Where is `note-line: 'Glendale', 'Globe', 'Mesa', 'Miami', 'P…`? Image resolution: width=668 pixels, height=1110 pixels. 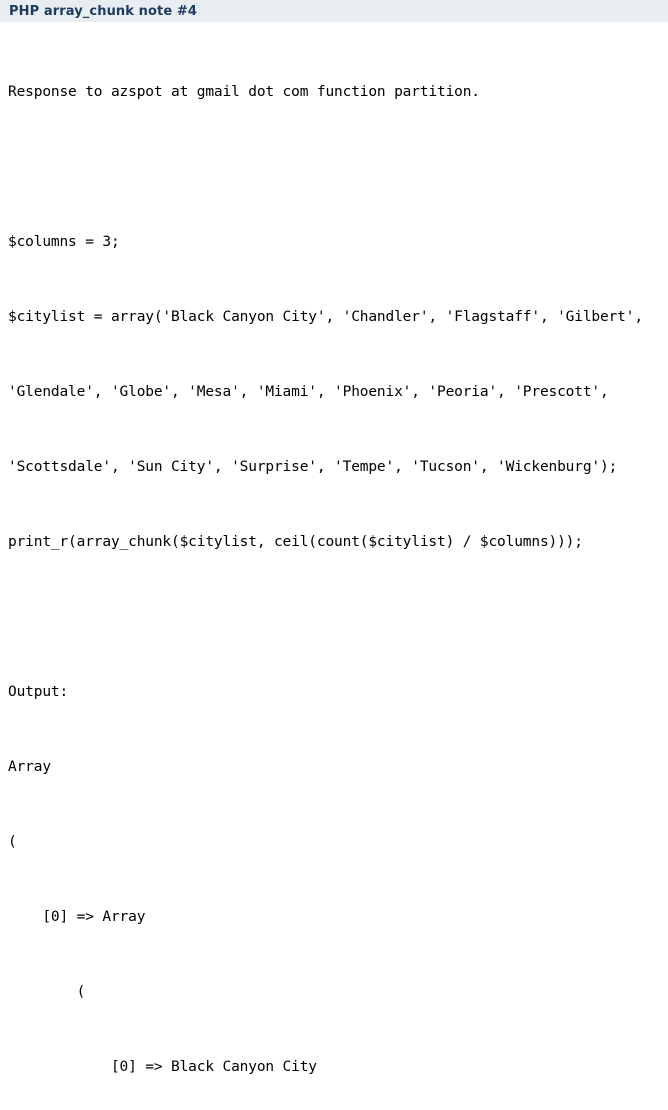 note-line: 'Glendale', 'Globe', 'Mesa', 'Miami', 'P… is located at coordinates (308, 392).